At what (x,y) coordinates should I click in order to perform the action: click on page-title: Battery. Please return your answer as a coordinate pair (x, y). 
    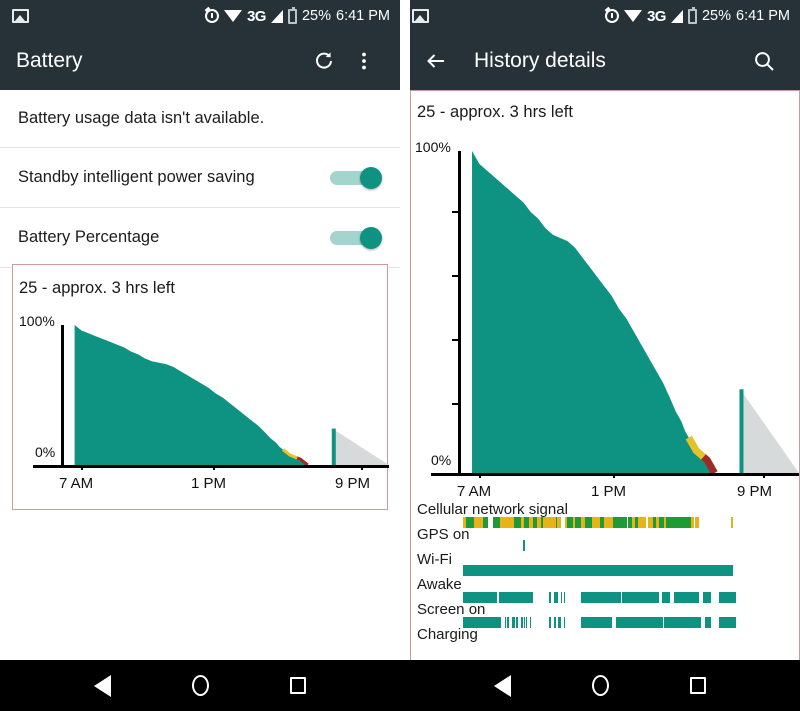
    Looking at the image, I should click on (49, 60).